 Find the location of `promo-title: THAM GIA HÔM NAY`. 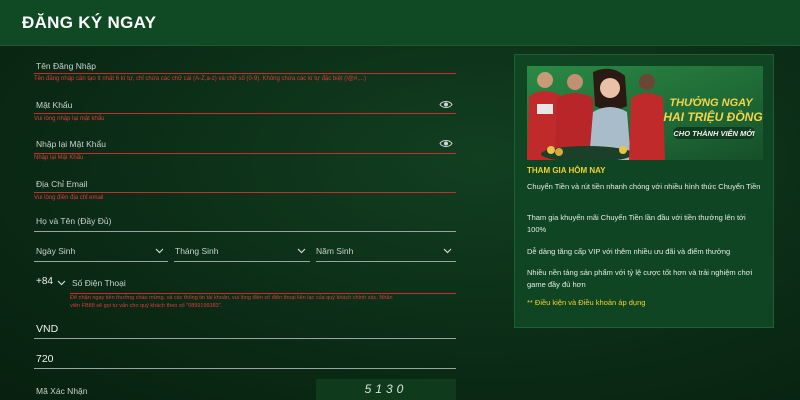

promo-title: THAM GIA HÔM NAY is located at coordinates (566, 170).